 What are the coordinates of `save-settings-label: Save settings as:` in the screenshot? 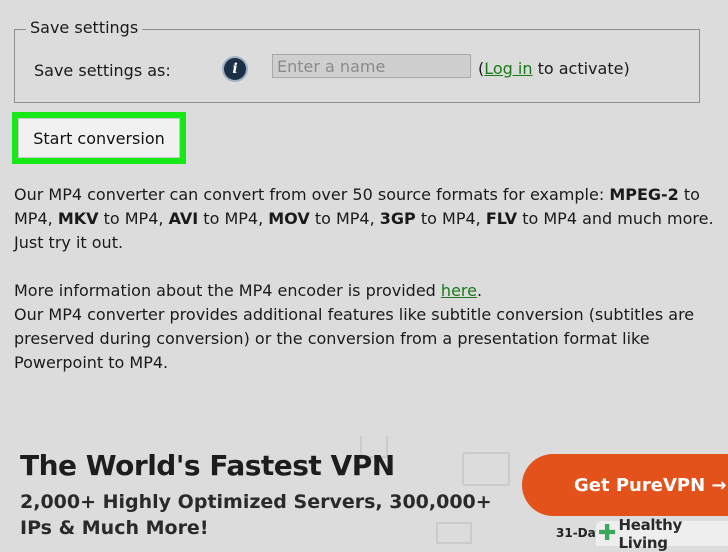 It's located at (102, 70).